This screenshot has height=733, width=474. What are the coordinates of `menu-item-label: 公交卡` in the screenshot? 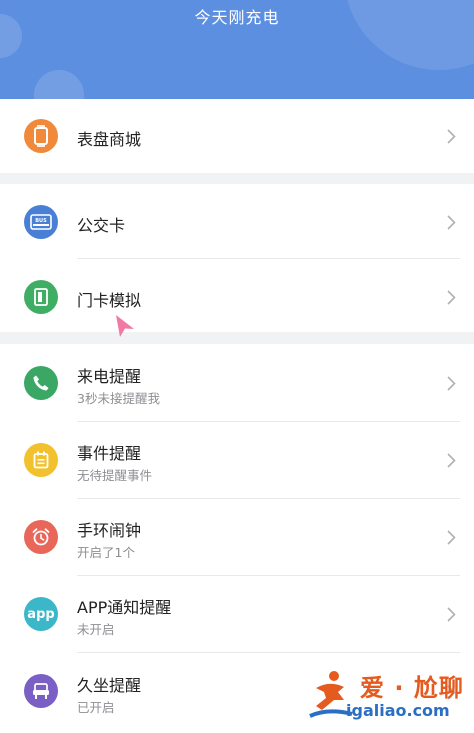 It's located at (101, 225).